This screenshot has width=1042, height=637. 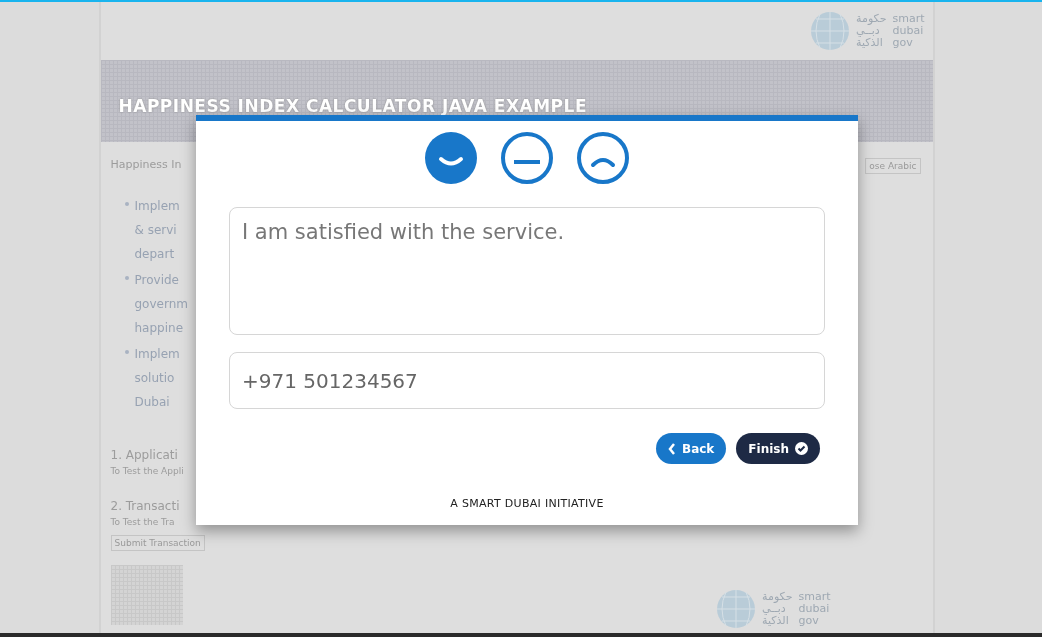 What do you see at coordinates (778, 448) in the screenshot?
I see `finish-button: Finish` at bounding box center [778, 448].